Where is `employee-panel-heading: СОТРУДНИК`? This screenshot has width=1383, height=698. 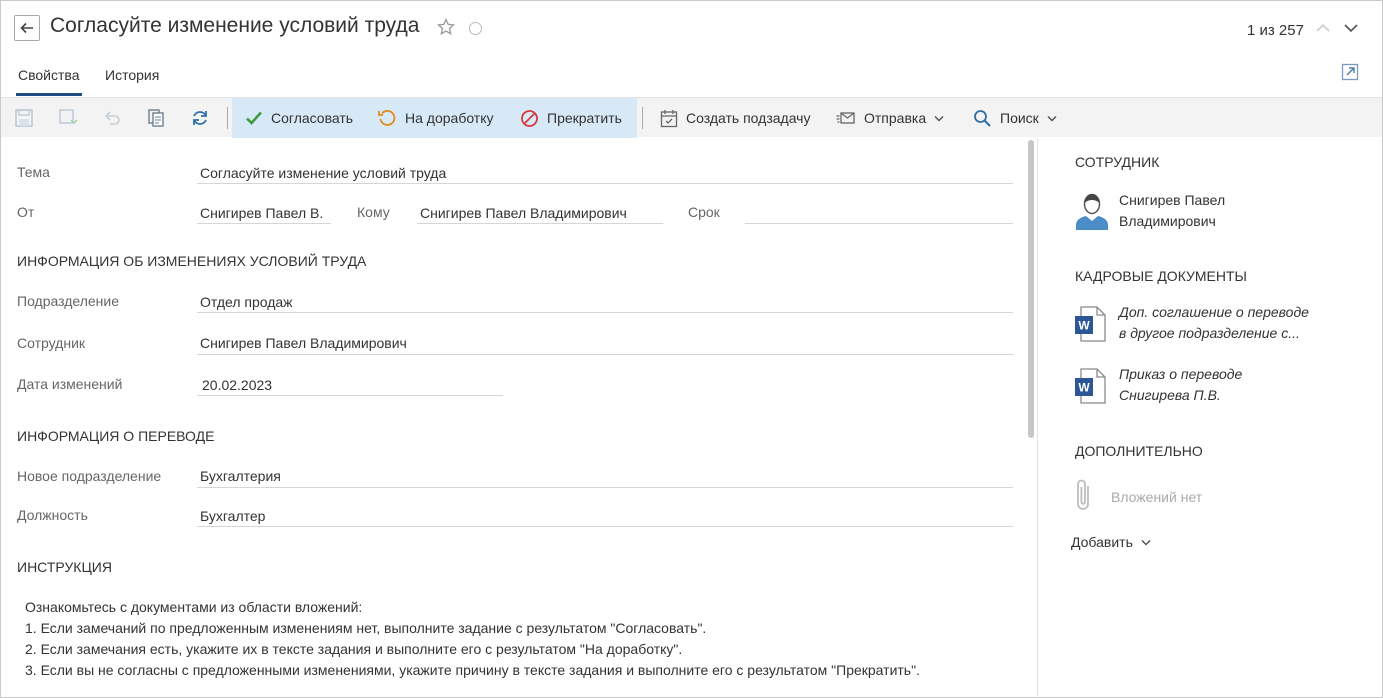
employee-panel-heading: СОТРУДНИК is located at coordinates (1117, 162).